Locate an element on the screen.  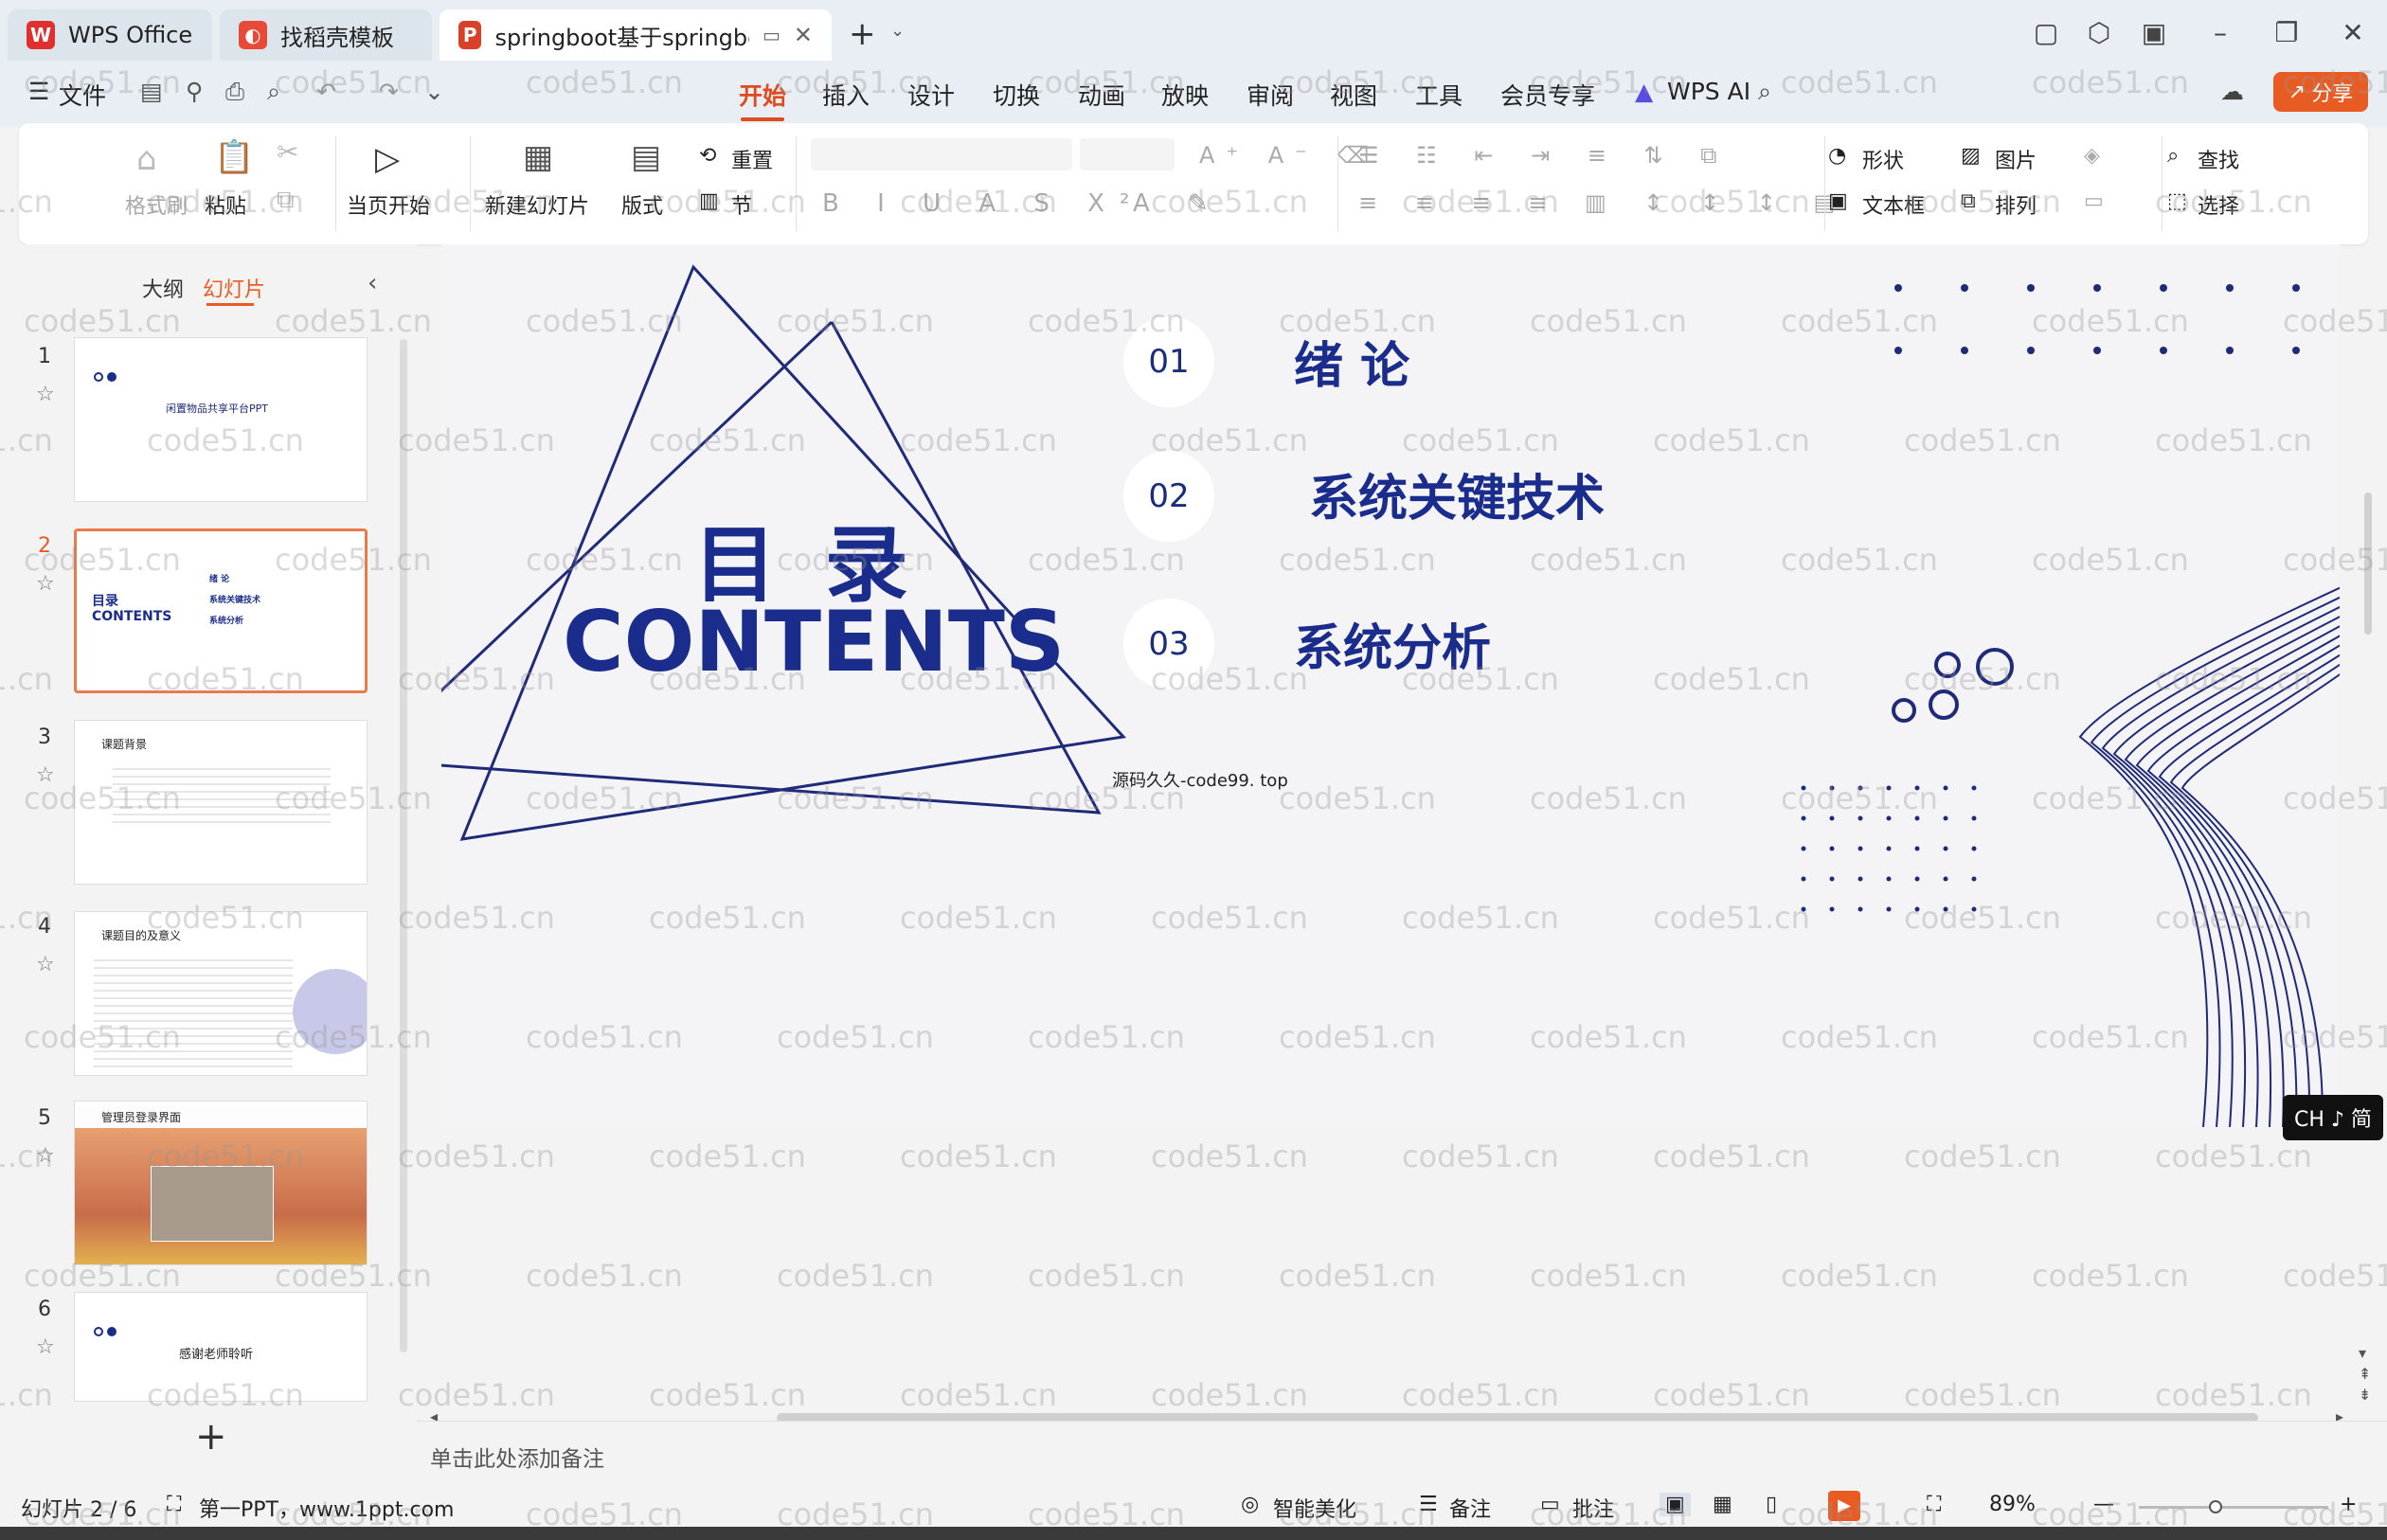
tab-document: P springboot基于springboot闲 ▭ ✕ is located at coordinates (636, 35).